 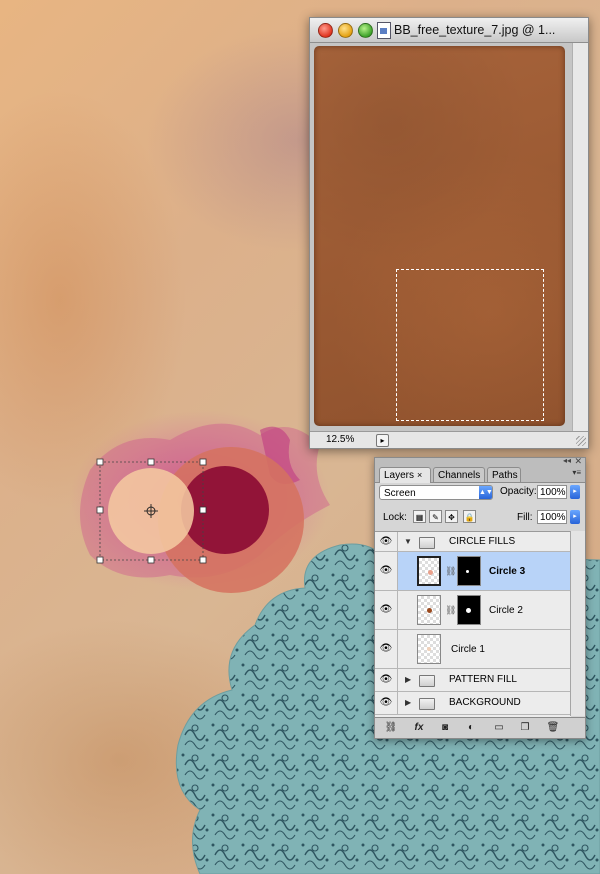 I want to click on layer-group-background: 👁 ▶ BACKGROUND, so click(x=473, y=703).